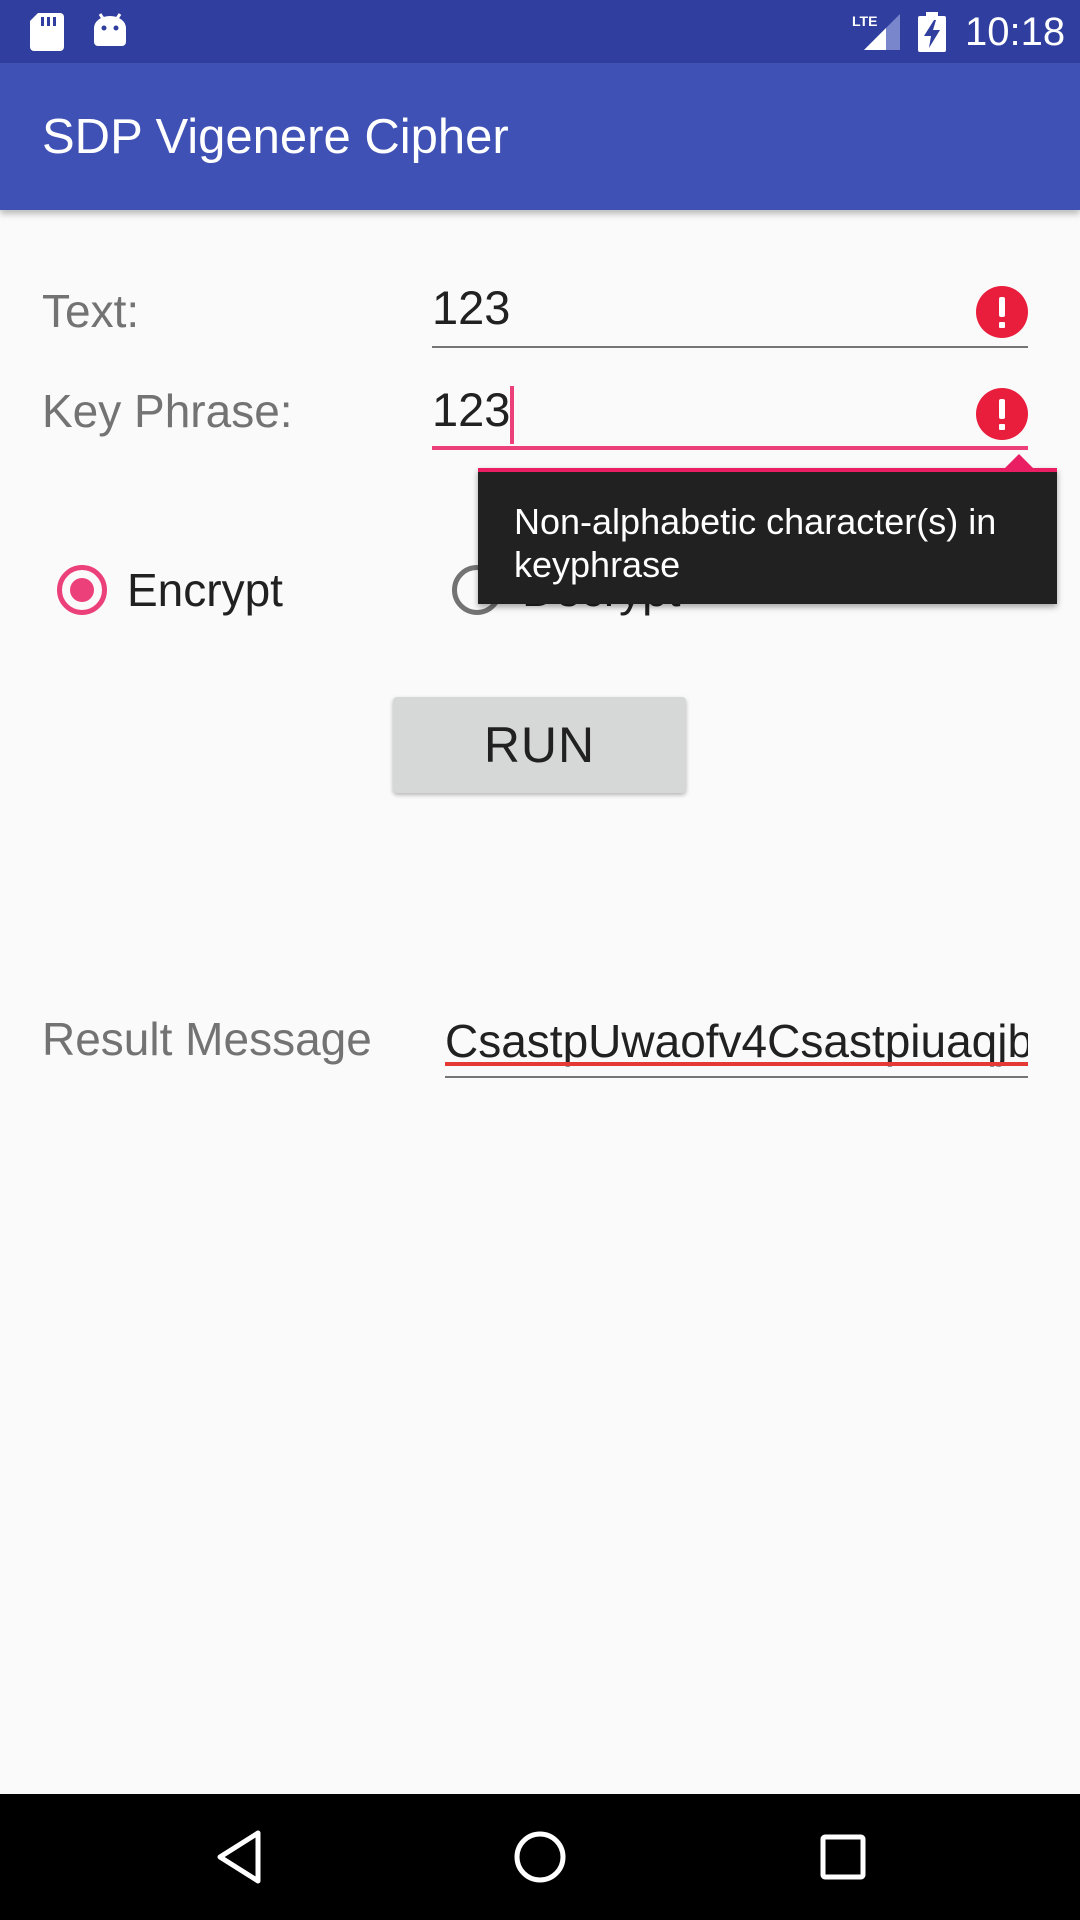 The height and width of the screenshot is (1920, 1080). What do you see at coordinates (736, 1077) in the screenshot?
I see `result-underline` at bounding box center [736, 1077].